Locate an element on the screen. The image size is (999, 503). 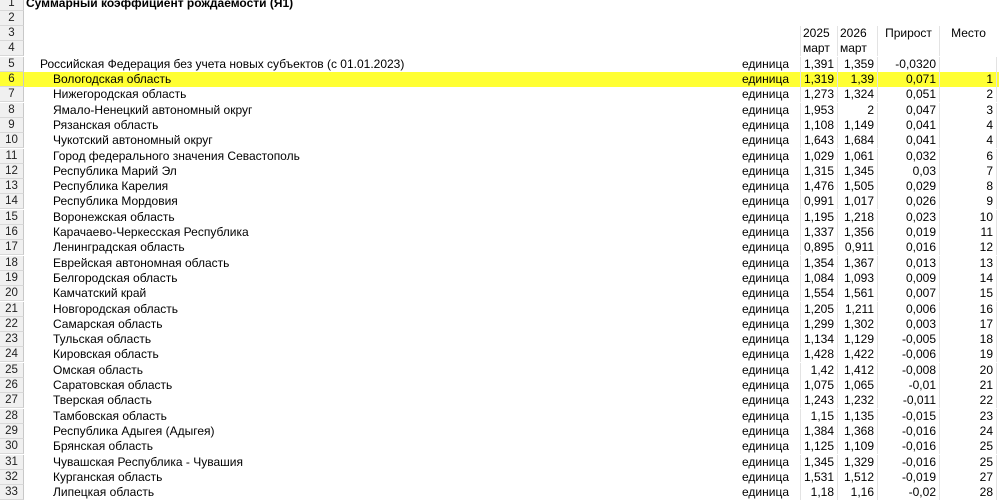
growth-value: -0,005 is located at coordinates (909, 340).